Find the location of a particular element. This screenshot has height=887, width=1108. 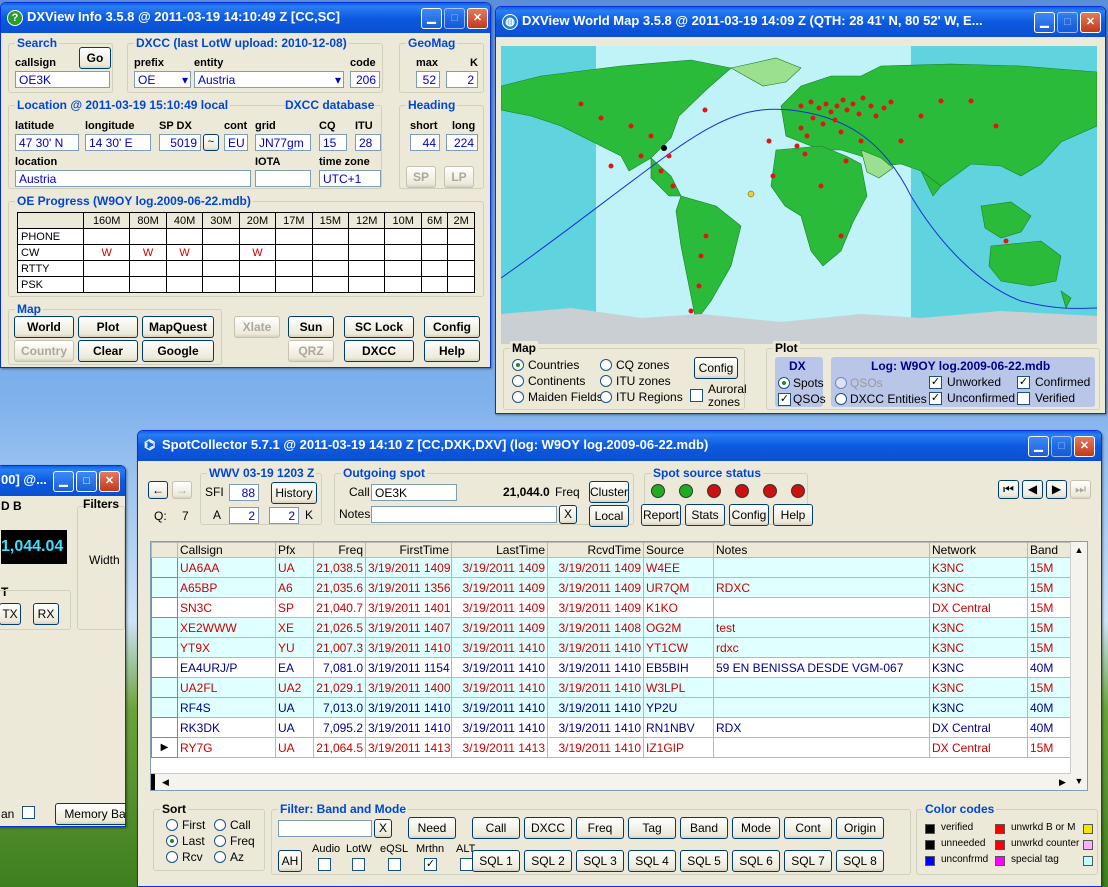

latitude-field: 47 30' N is located at coordinates (47, 142).